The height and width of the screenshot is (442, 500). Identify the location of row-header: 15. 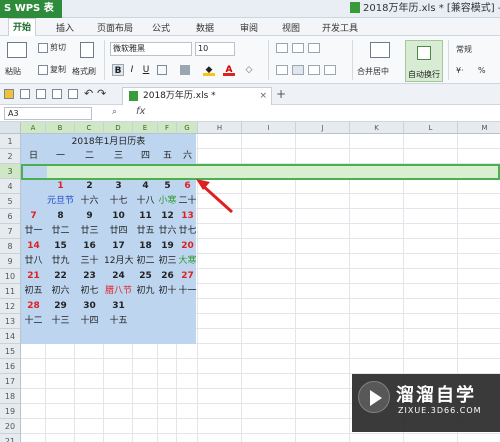
(10, 351).